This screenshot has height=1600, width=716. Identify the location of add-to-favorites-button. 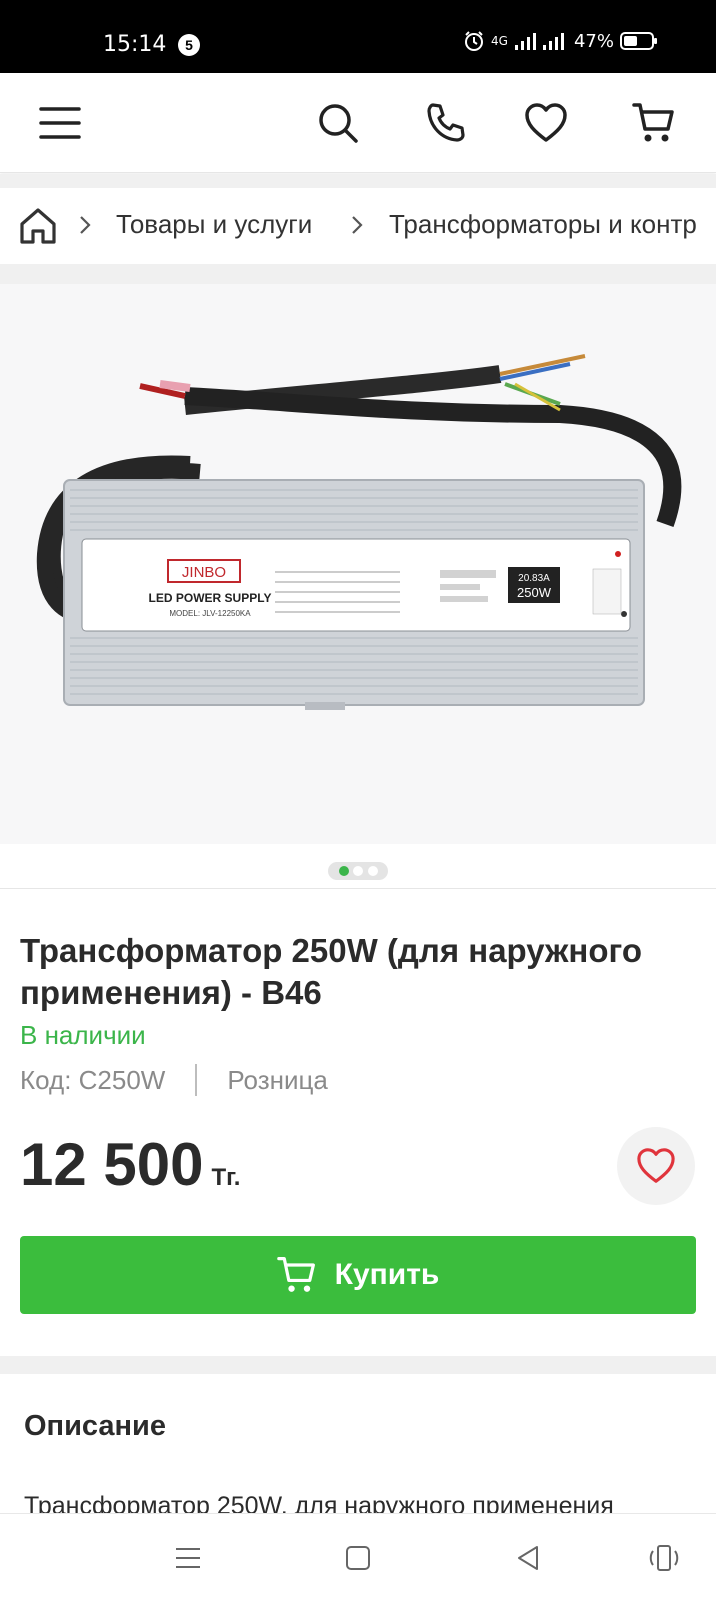
(656, 1166).